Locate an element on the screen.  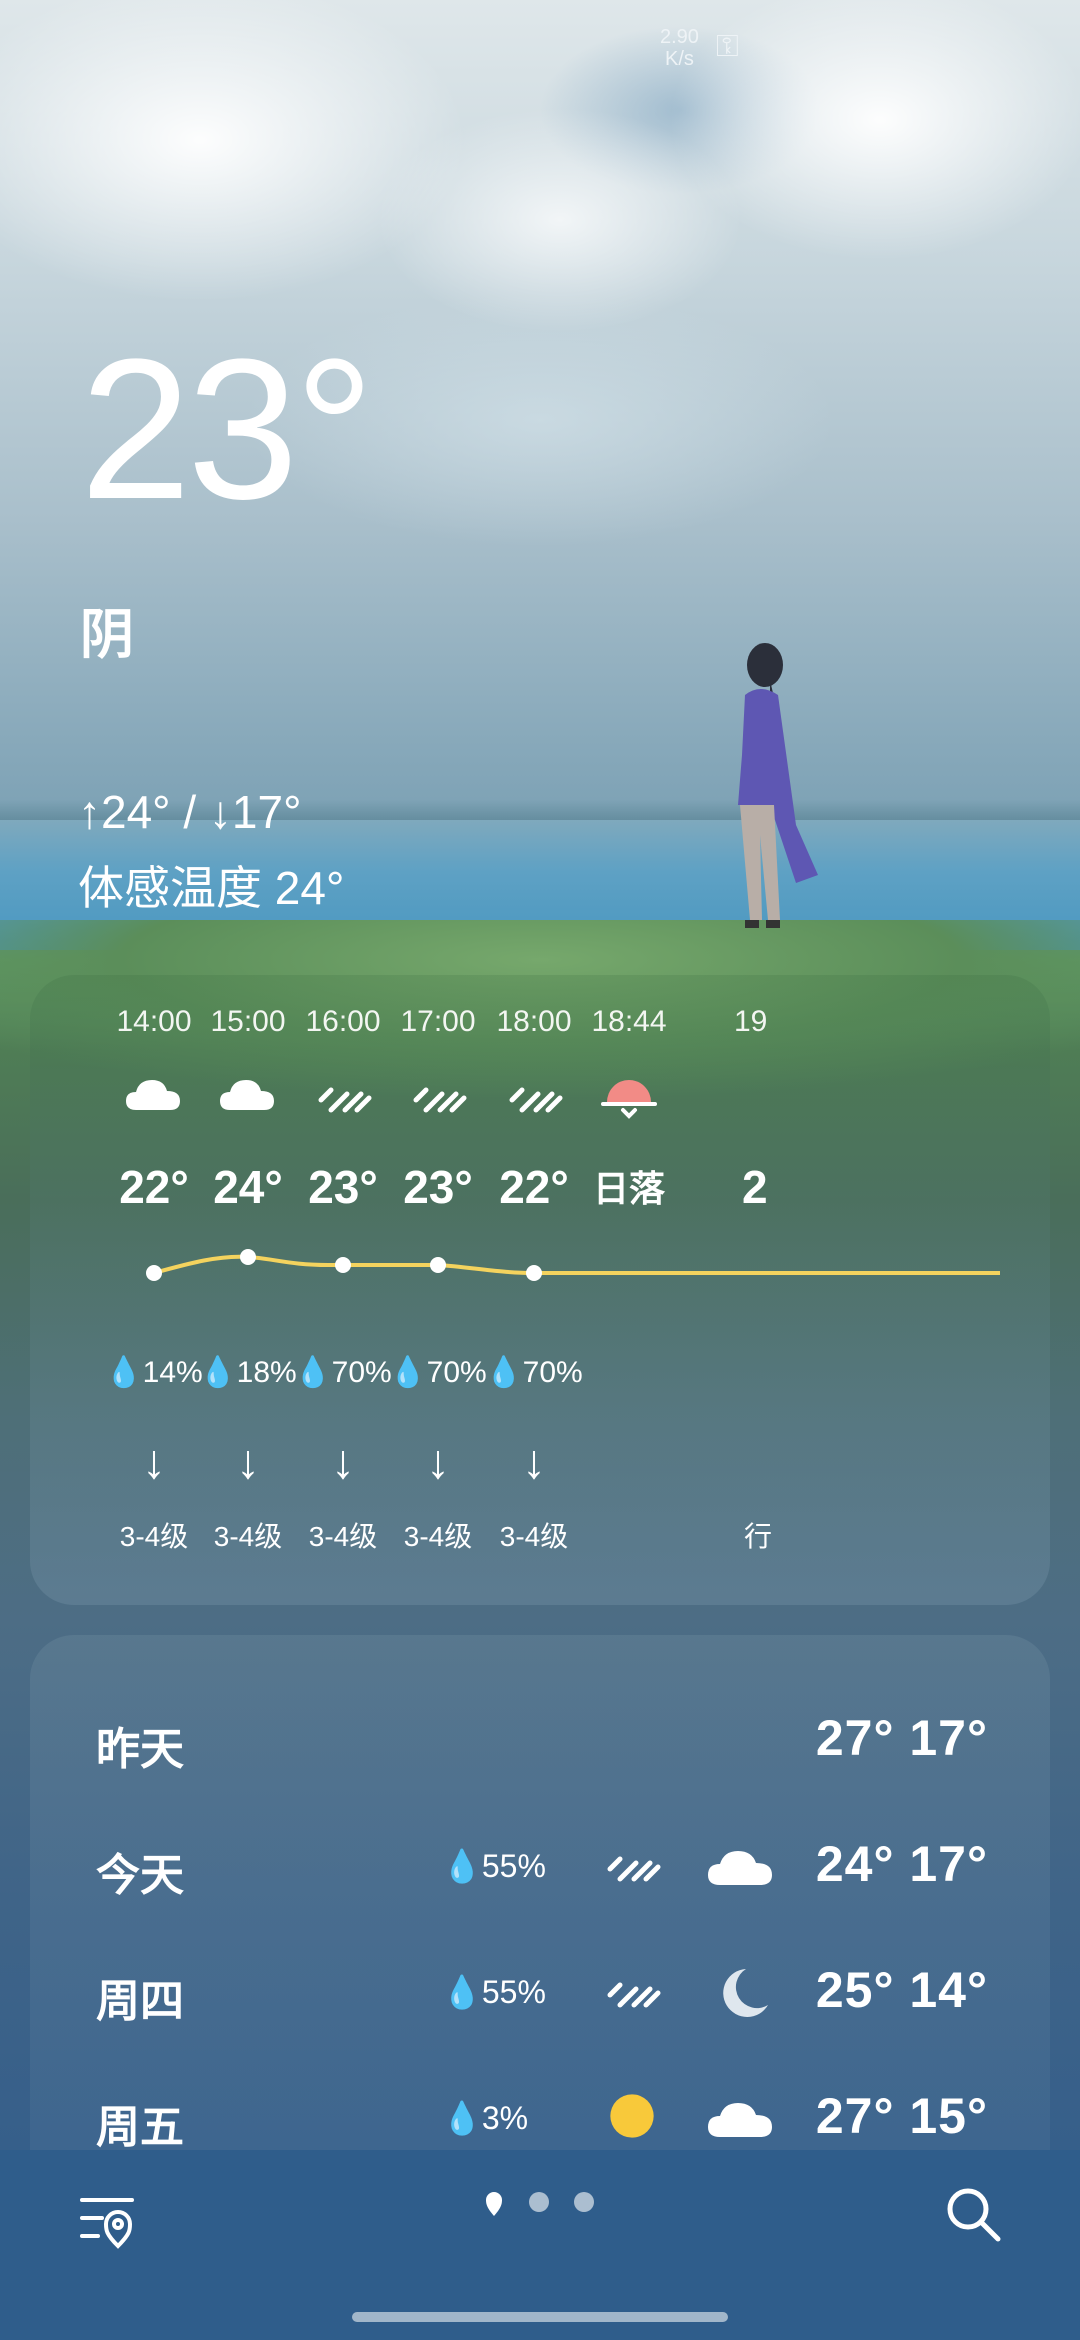
home-indicator is located at coordinates (540, 2317).